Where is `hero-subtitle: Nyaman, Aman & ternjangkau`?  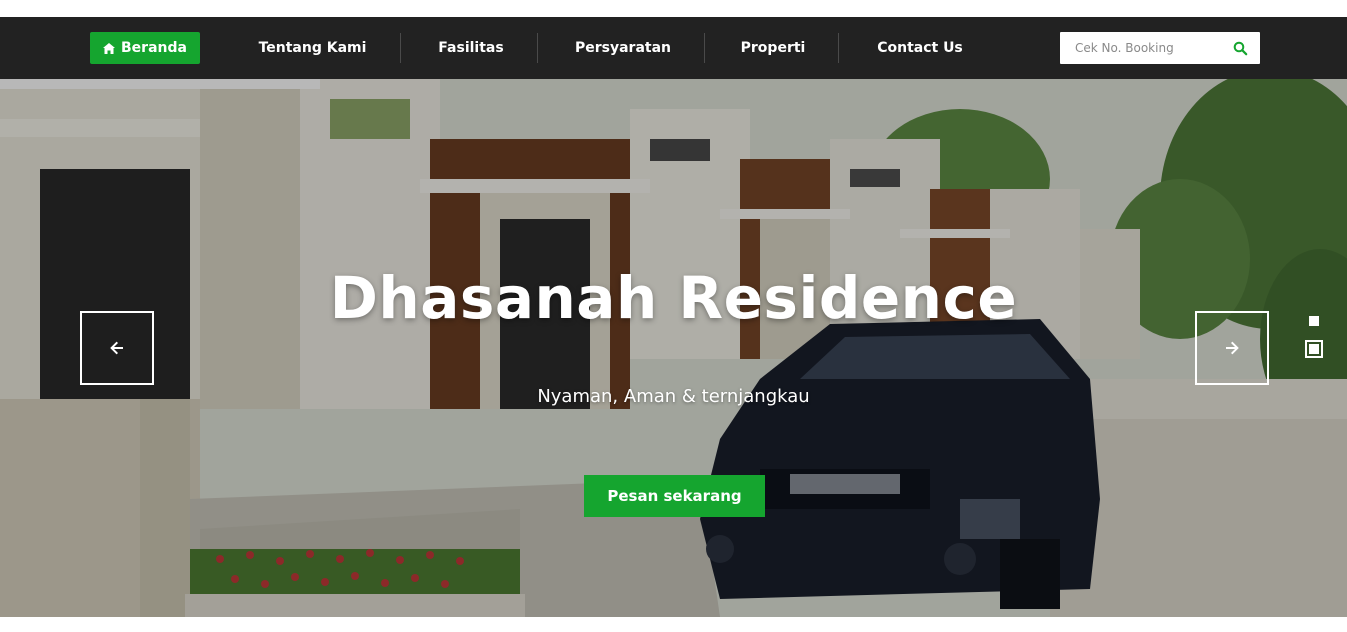 hero-subtitle: Nyaman, Aman & ternjangkau is located at coordinates (673, 396).